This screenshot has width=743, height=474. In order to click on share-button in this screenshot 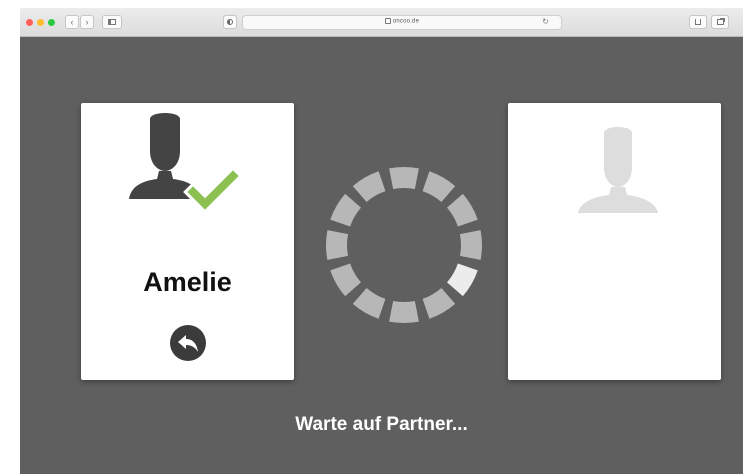, I will do `click(698, 22)`.